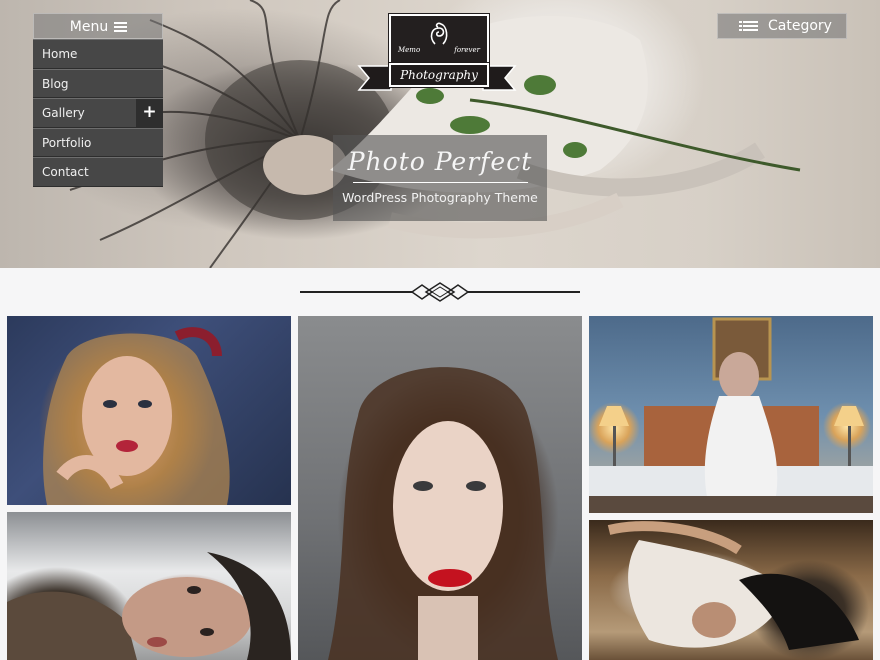 The image size is (880, 660). Describe the element at coordinates (63, 113) in the screenshot. I see `menu-item-label: Gallery` at that location.